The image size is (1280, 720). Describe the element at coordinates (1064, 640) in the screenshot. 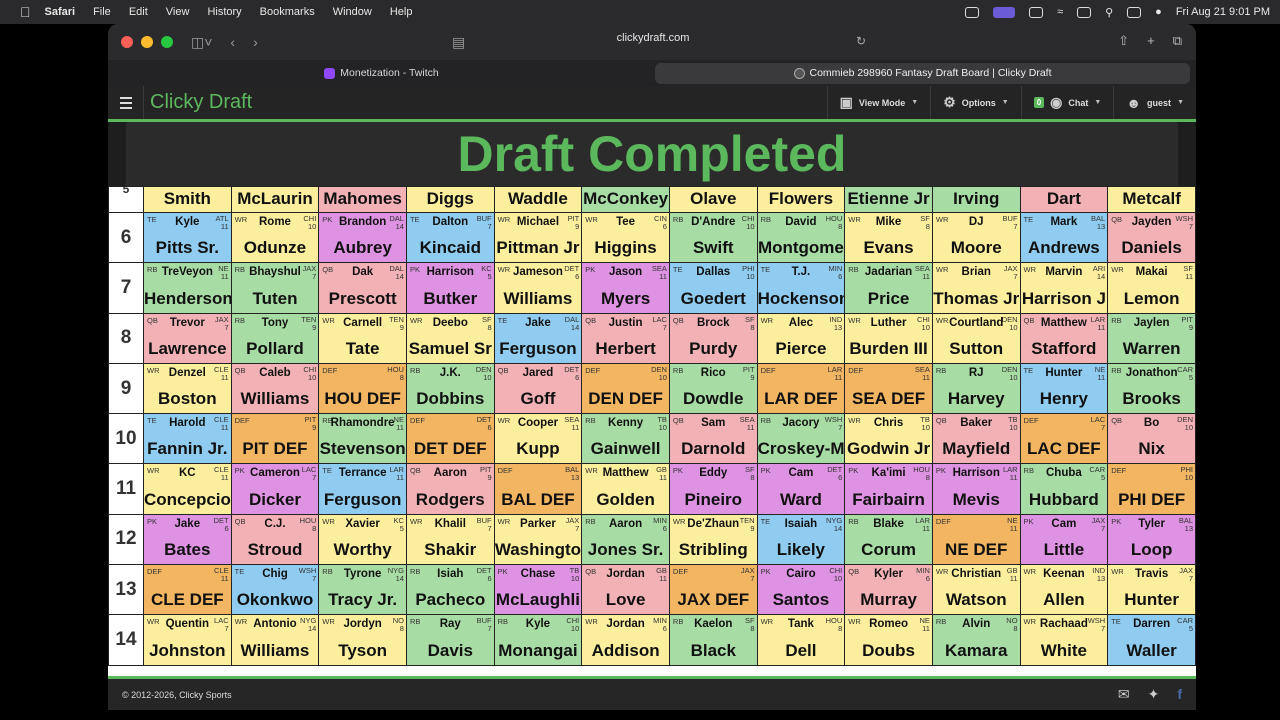

I see `pick-cell: WR Rachaad WSH 7 White` at that location.